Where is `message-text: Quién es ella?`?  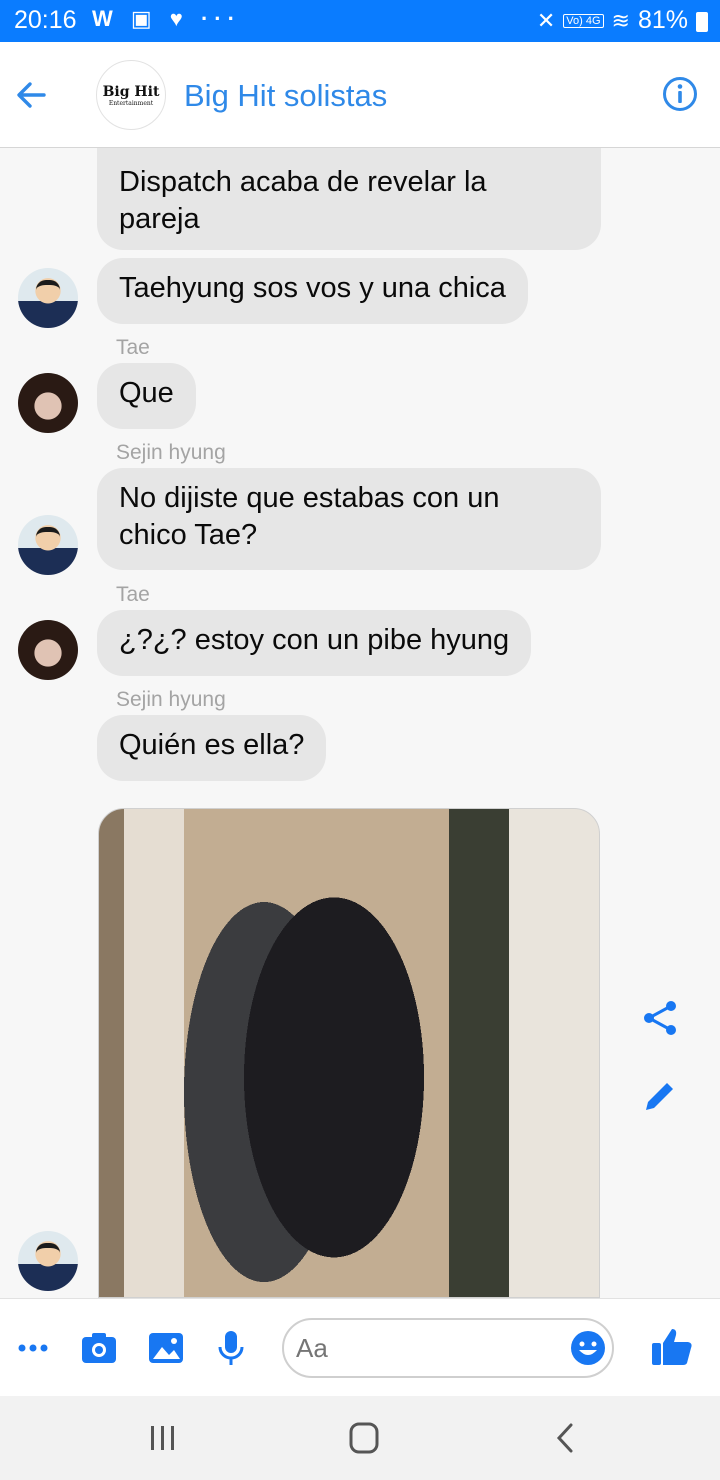
message-text: Quién es ella? is located at coordinates (212, 745).